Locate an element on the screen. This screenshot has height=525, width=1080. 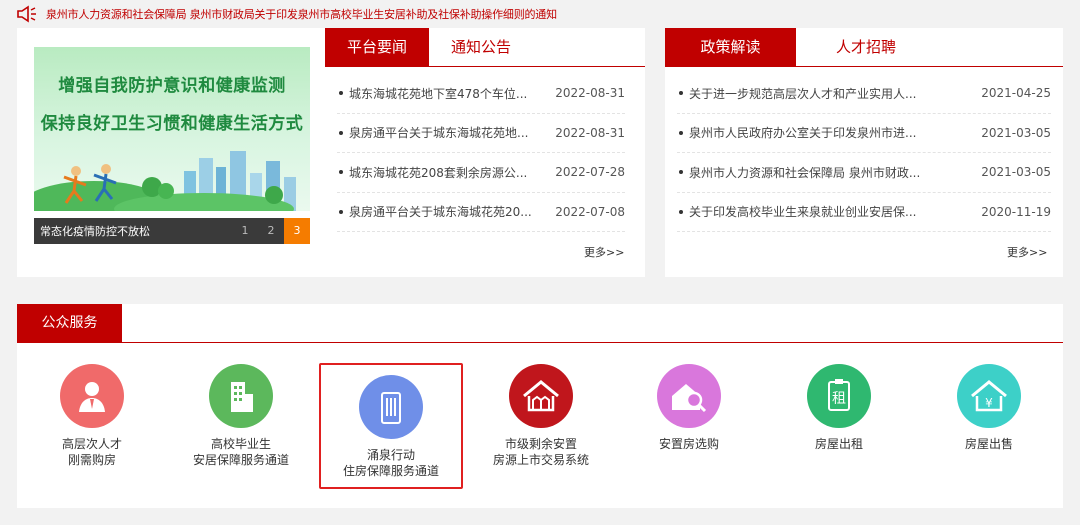
service-label-line2: 刚需购房 is located at coordinates (91, 460).